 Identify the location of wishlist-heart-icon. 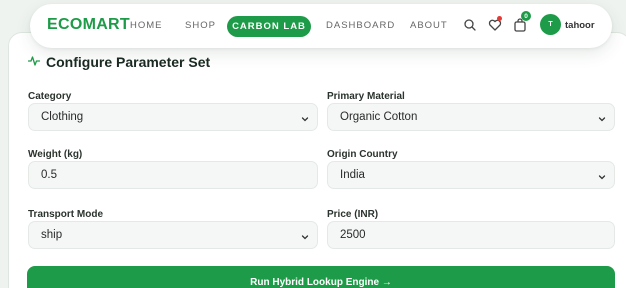
(495, 24).